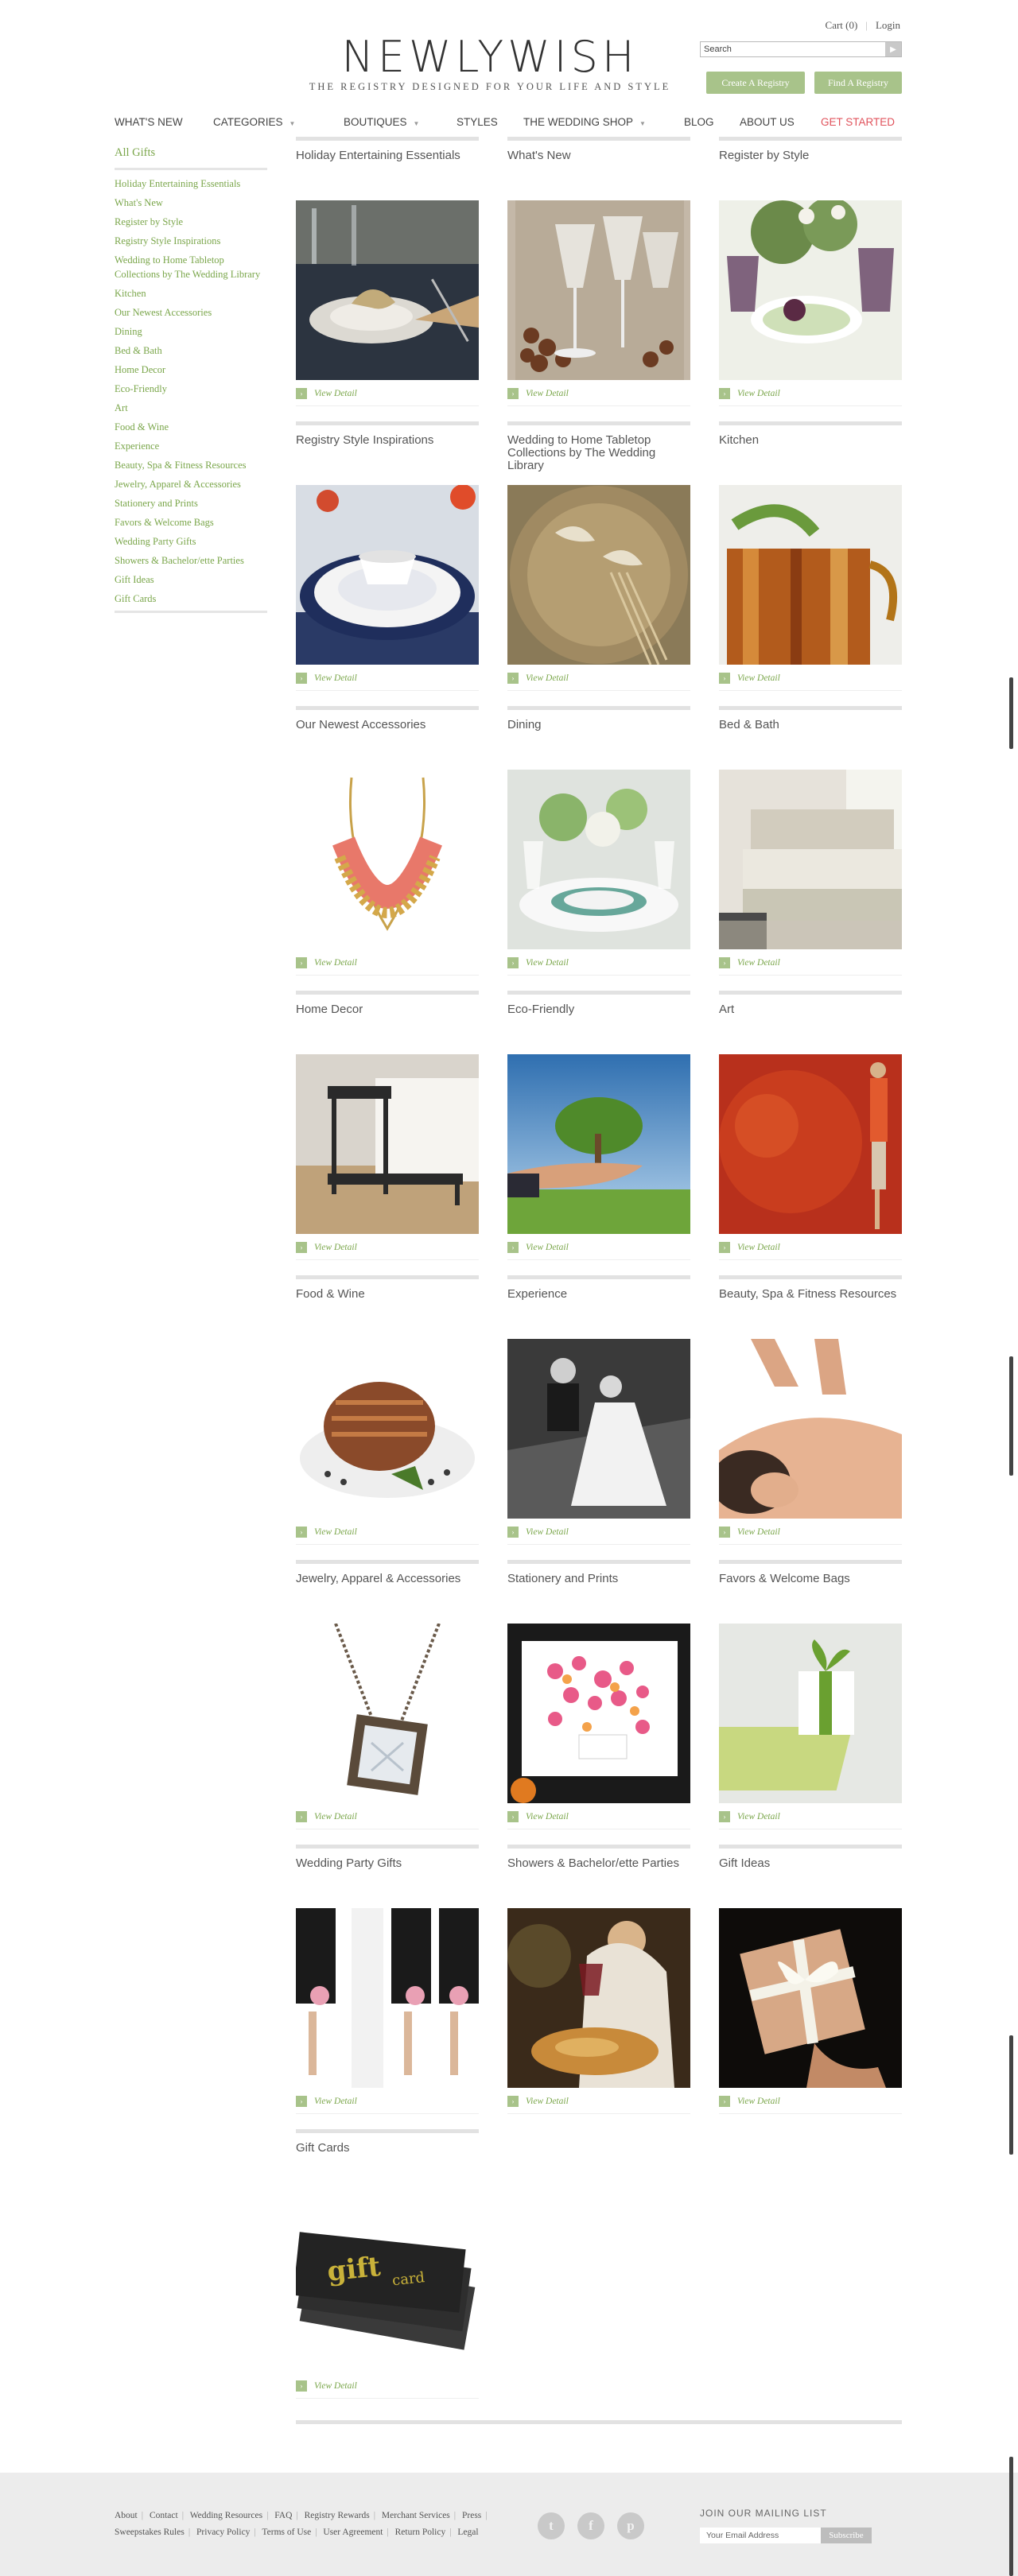 Image resolution: width=1018 pixels, height=2576 pixels. I want to click on nav-categories: CATEGORIES ▼, so click(254, 122).